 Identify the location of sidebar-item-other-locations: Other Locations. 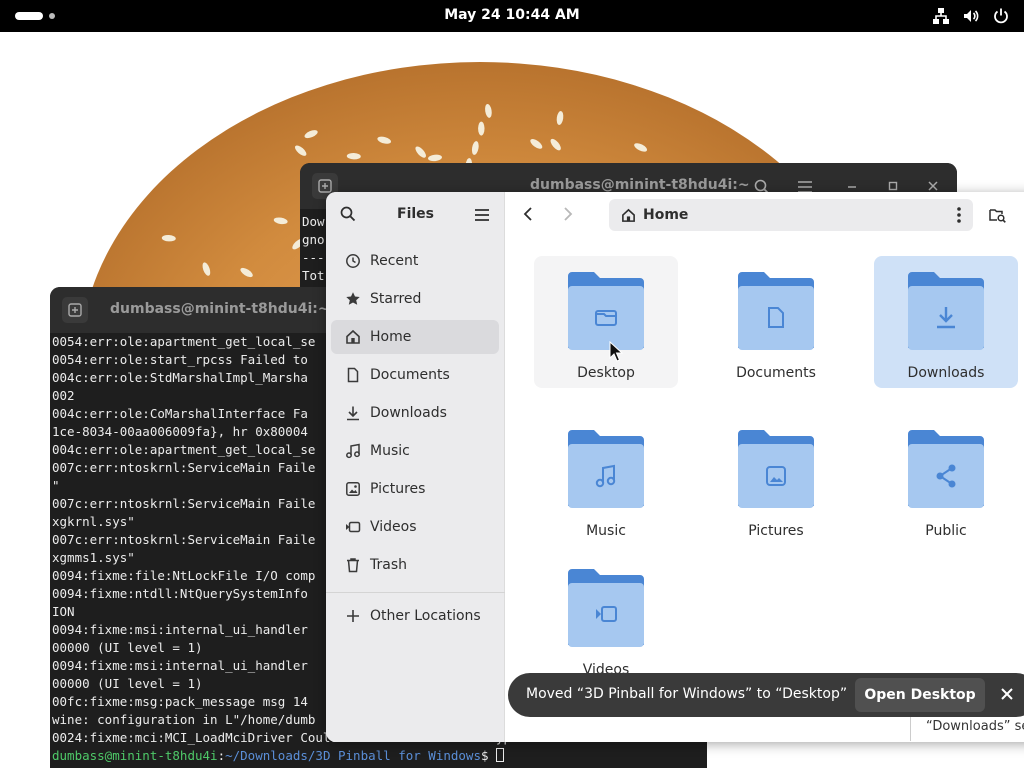
(415, 616).